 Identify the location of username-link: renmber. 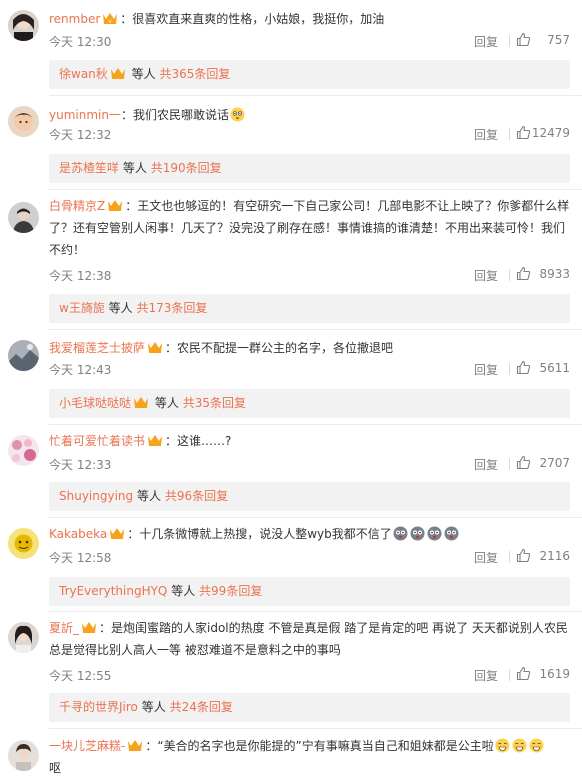
(74, 19).